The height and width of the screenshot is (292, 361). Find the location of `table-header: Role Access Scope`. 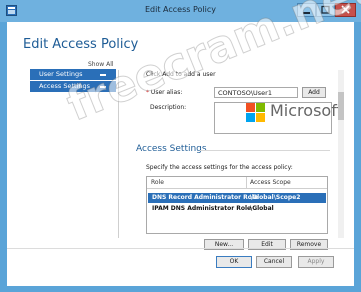

table-header: Role Access Scope is located at coordinates (237, 183).